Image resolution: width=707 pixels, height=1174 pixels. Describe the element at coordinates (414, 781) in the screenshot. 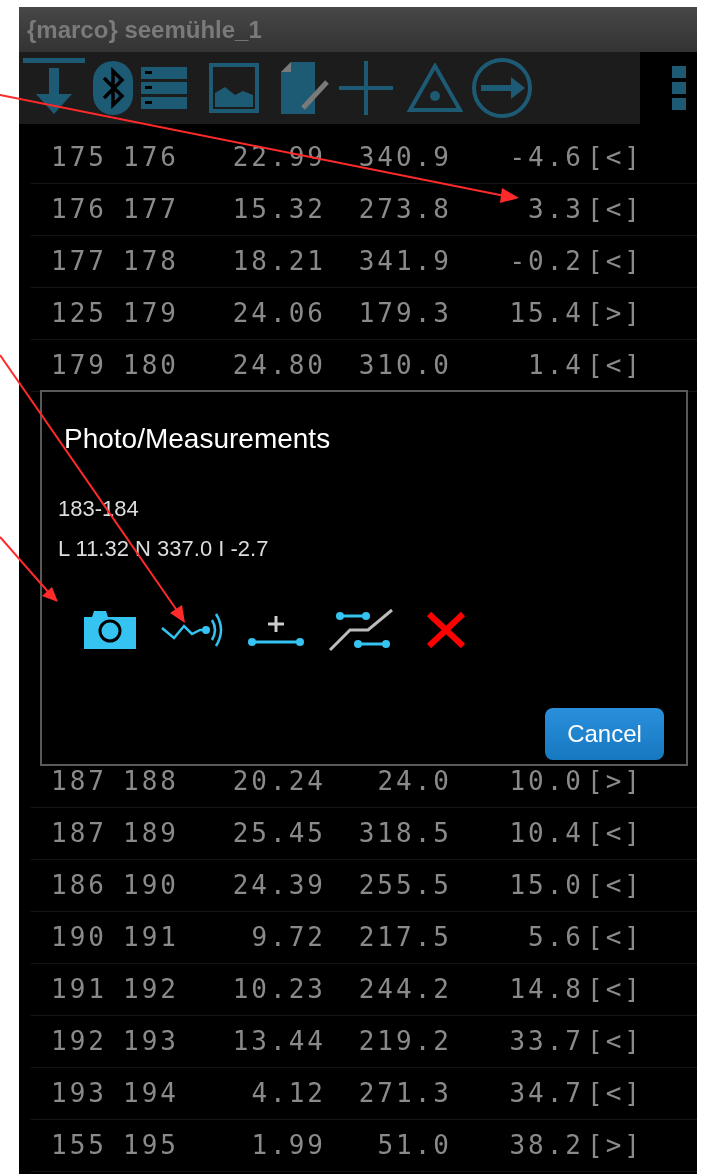

I see `table-cell-text: 24.0` at that location.